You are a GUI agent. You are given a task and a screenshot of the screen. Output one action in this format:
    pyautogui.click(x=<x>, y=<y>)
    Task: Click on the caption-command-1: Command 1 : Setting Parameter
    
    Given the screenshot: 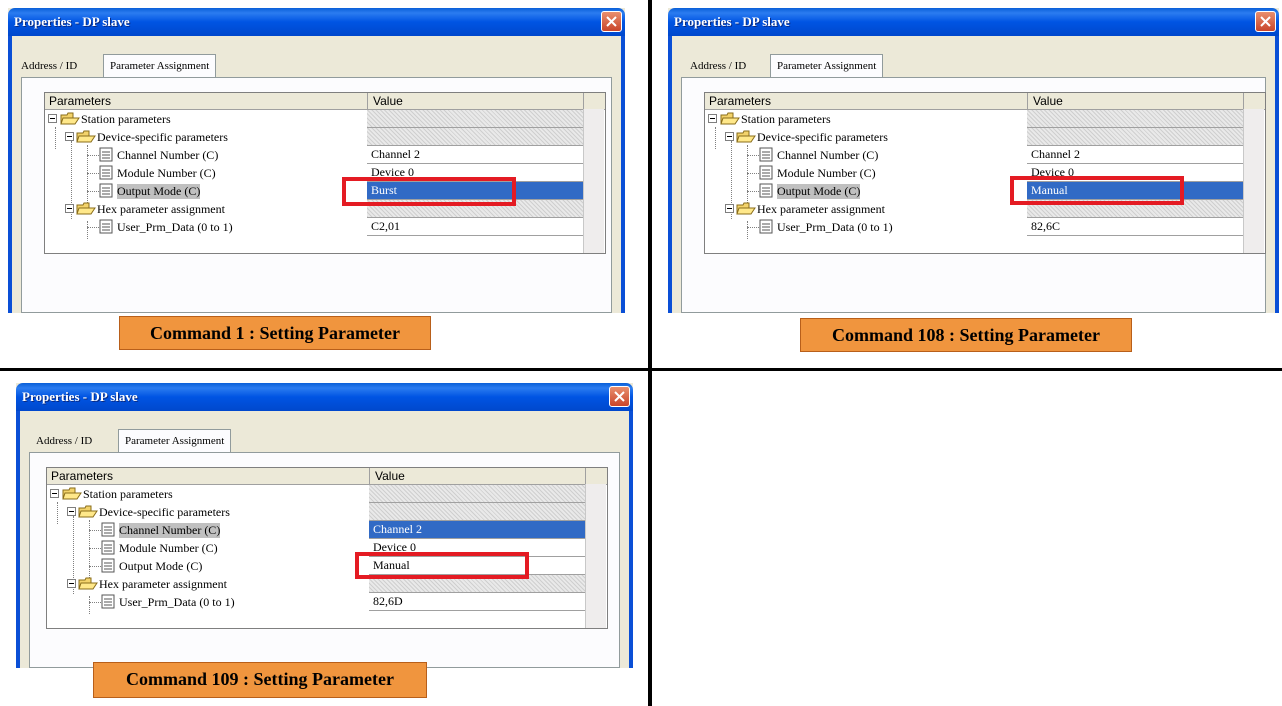 What is the action you would take?
    pyautogui.click(x=275, y=333)
    